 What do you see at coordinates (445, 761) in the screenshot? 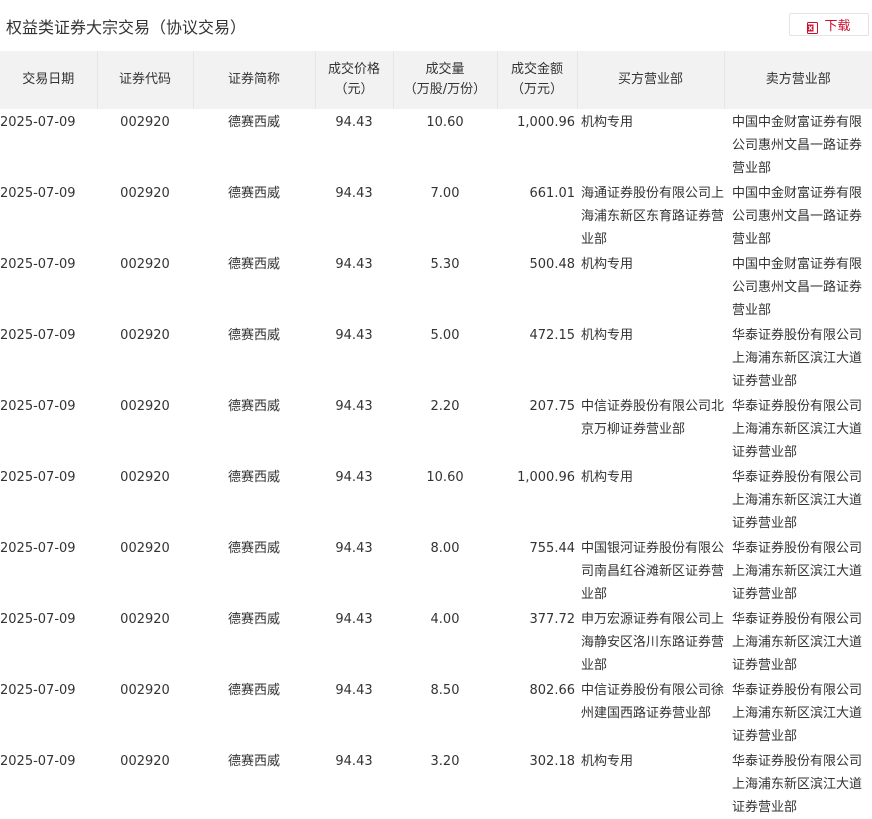
I see `cell-text: 3.20` at bounding box center [445, 761].